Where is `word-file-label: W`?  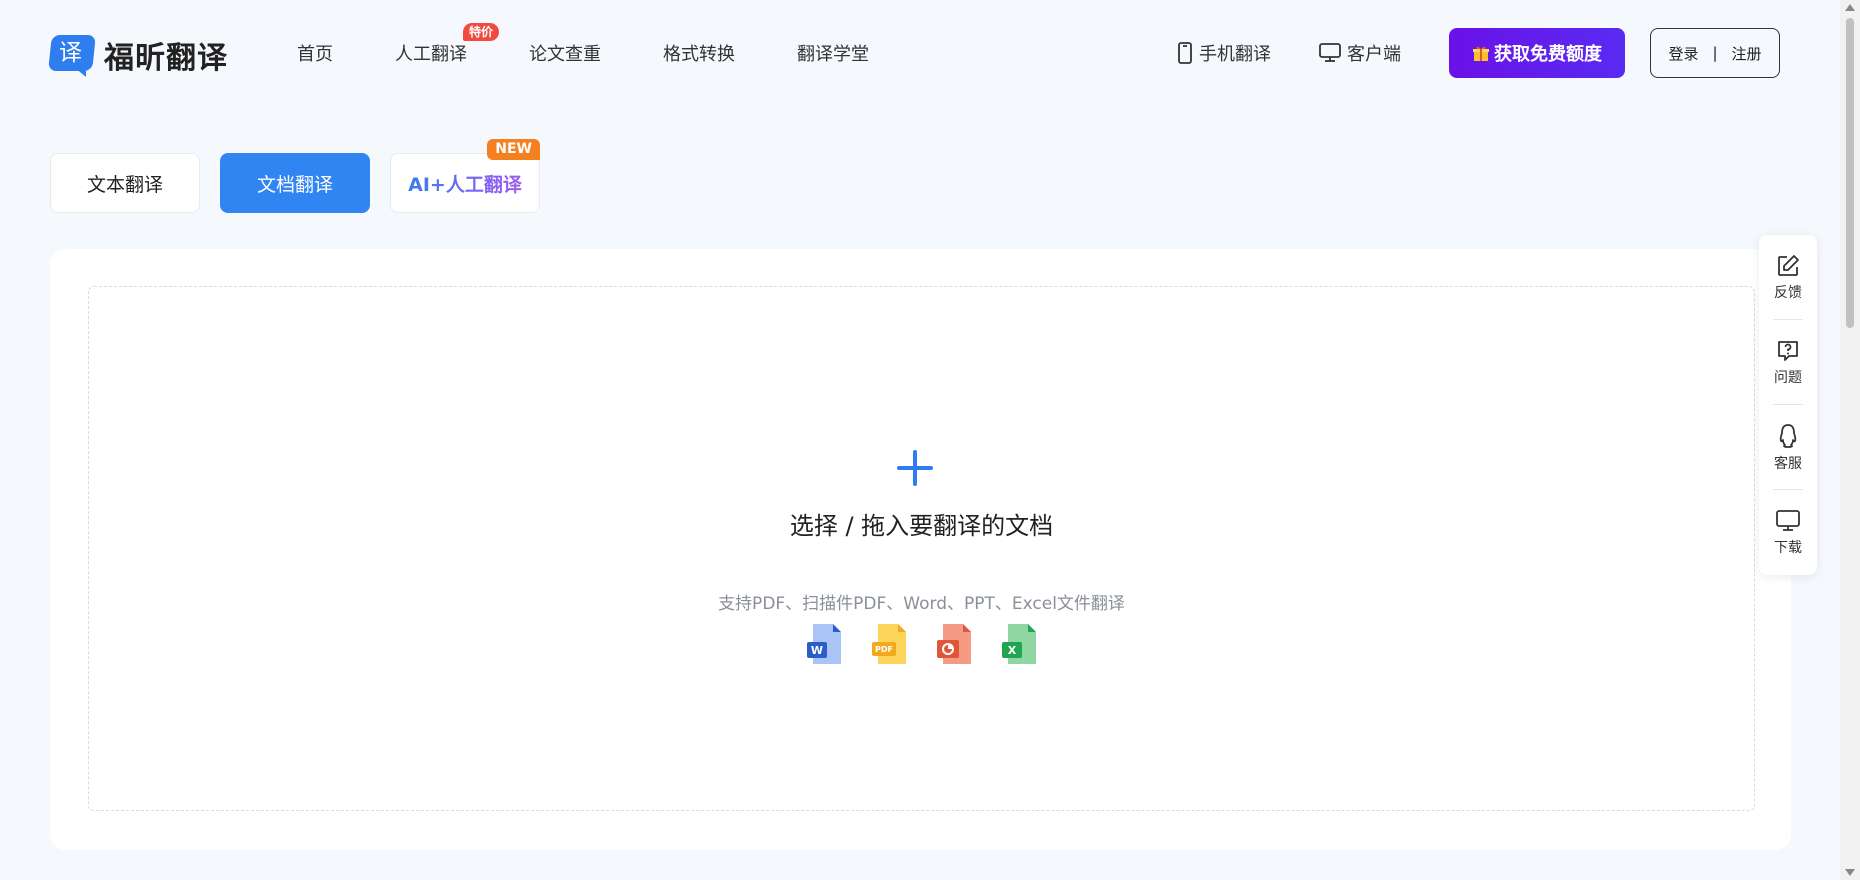 word-file-label: W is located at coordinates (817, 650).